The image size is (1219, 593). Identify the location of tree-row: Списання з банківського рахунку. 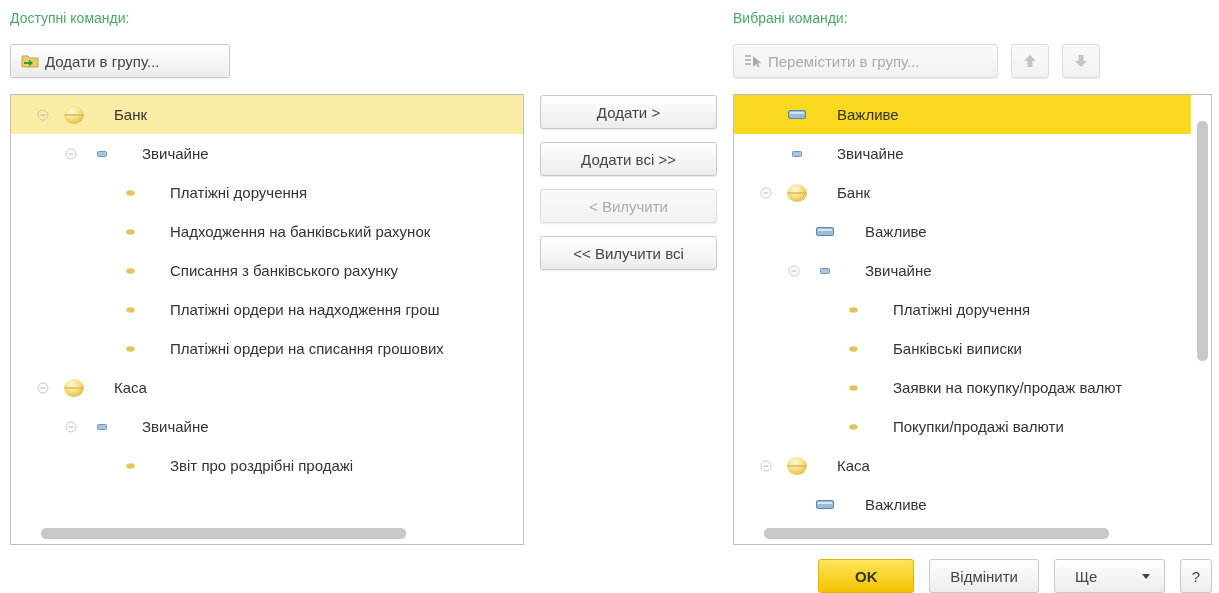
(267, 270).